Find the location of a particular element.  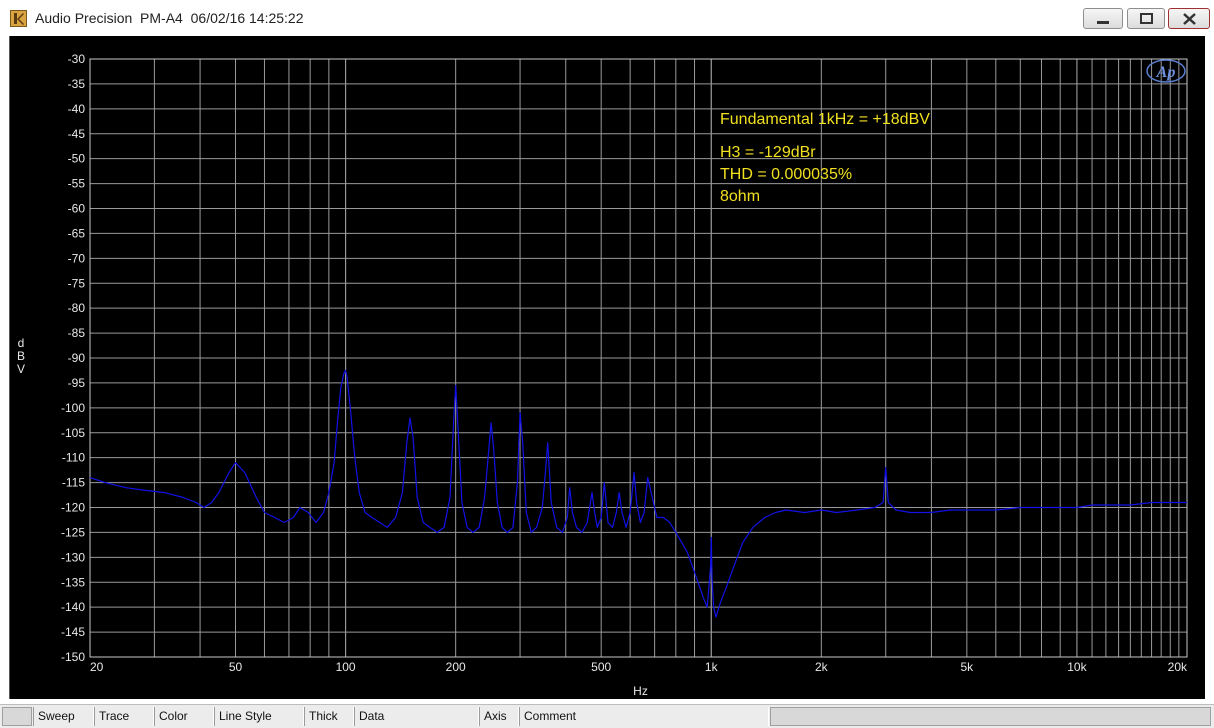

statusbar-line-style: Line Style is located at coordinates (259, 716).